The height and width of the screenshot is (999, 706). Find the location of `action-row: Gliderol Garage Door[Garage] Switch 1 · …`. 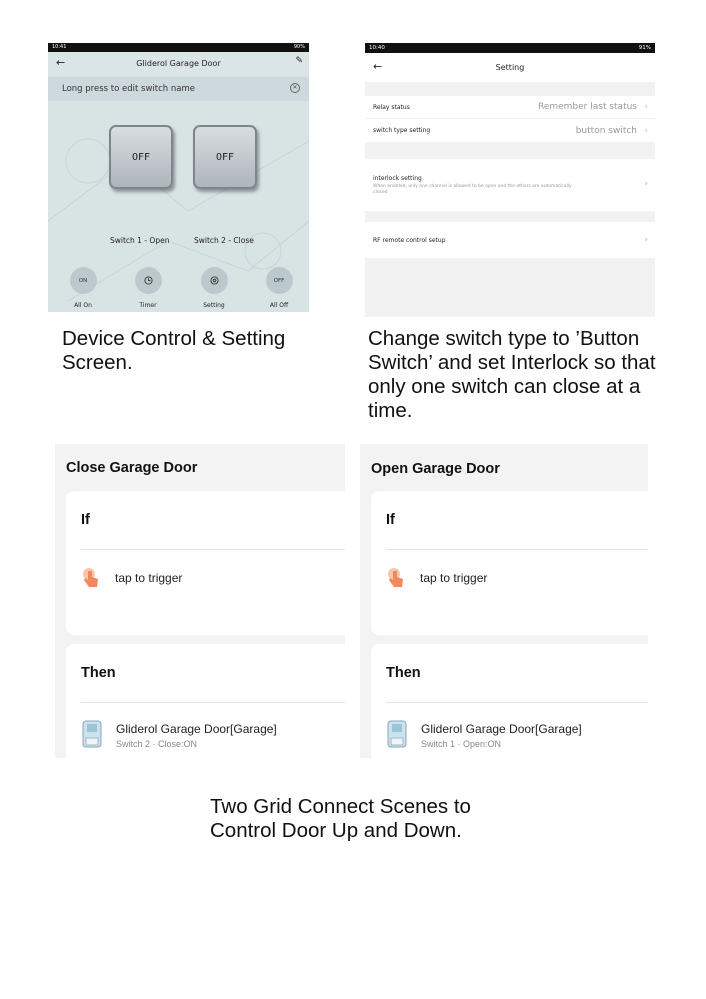

action-row: Gliderol Garage Door[Garage] Switch 1 · … is located at coordinates (484, 735).